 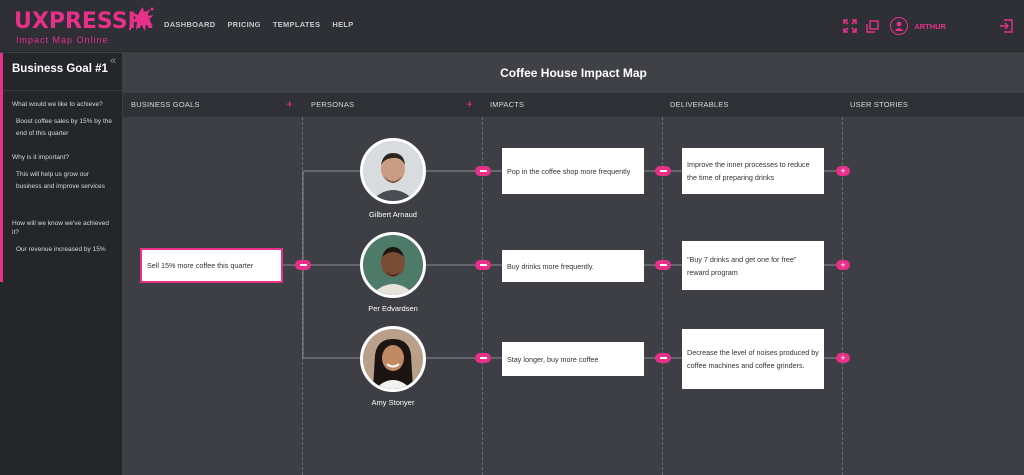 What do you see at coordinates (569, 171) in the screenshot?
I see `impact-text: Pop in the coffee shop more frequently` at bounding box center [569, 171].